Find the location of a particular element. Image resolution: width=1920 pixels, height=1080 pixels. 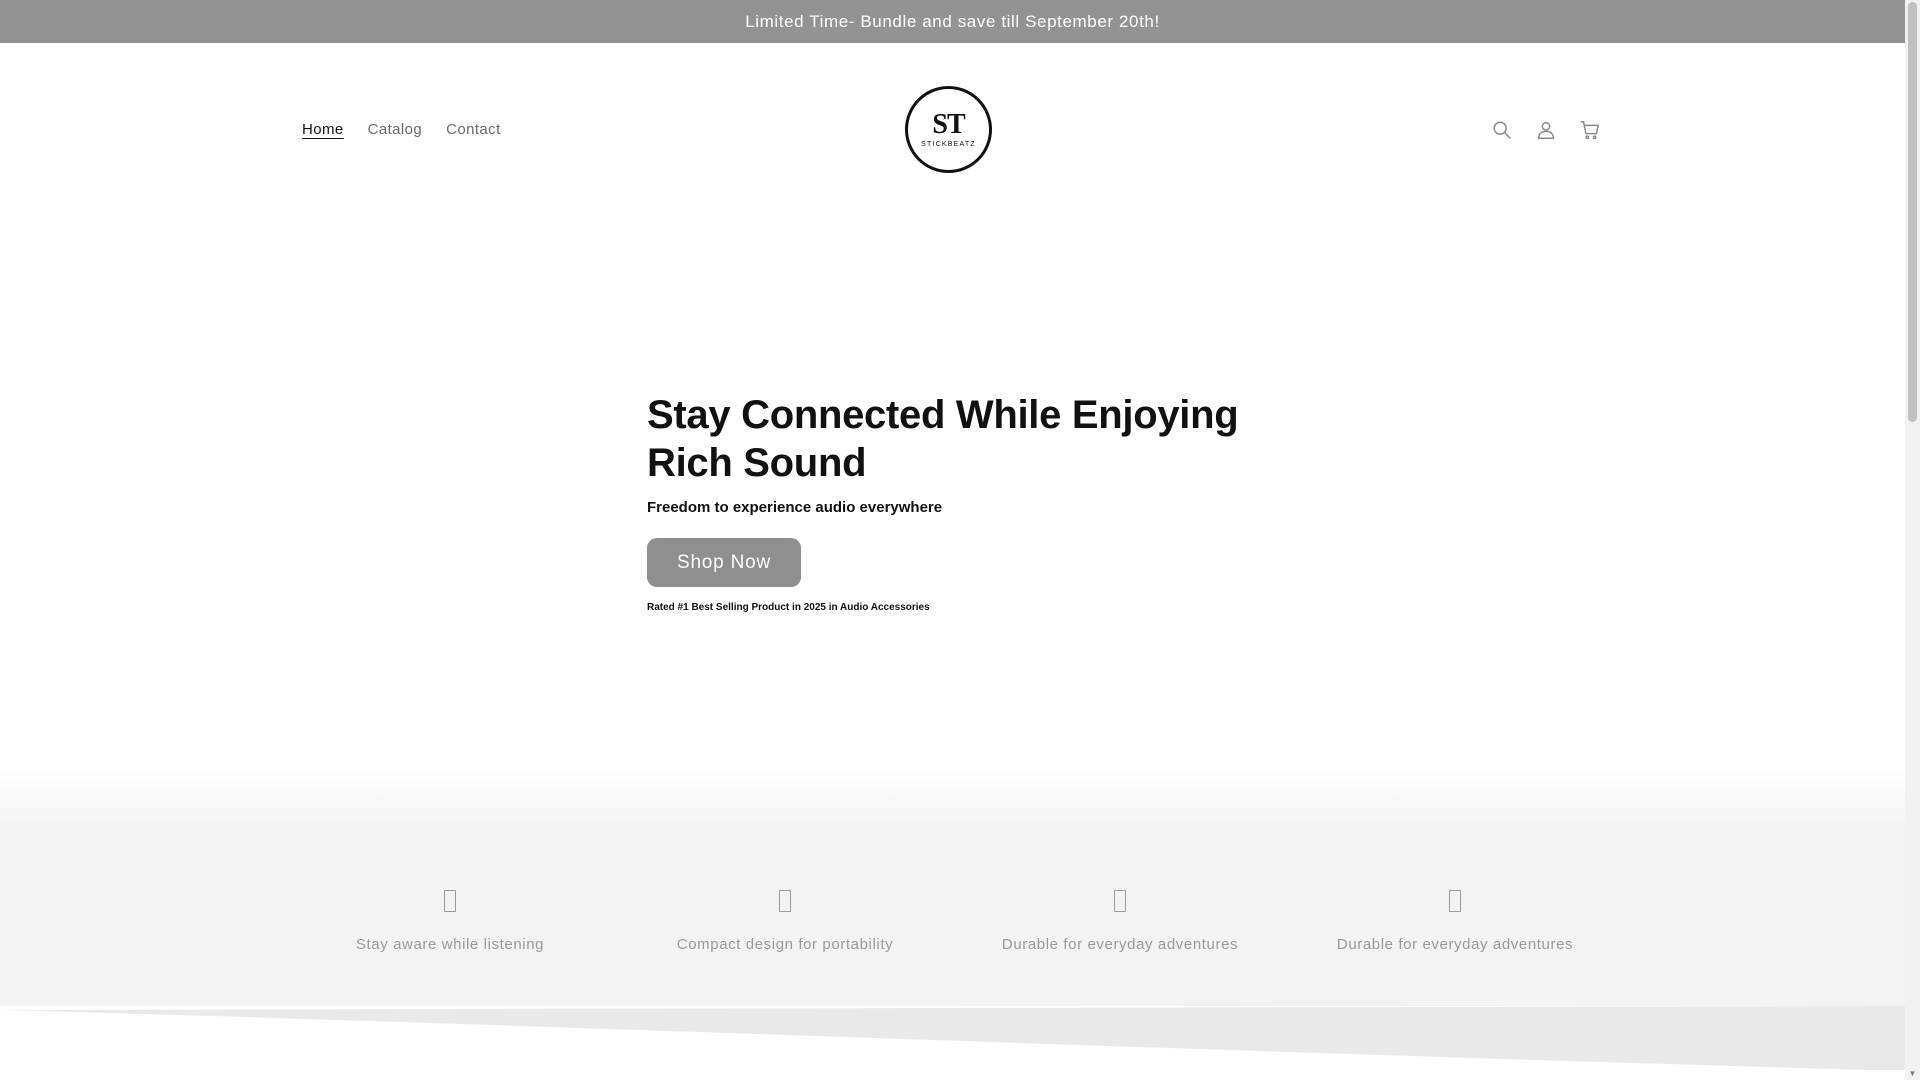

scrollbar-thumb is located at coordinates (1912, 212).